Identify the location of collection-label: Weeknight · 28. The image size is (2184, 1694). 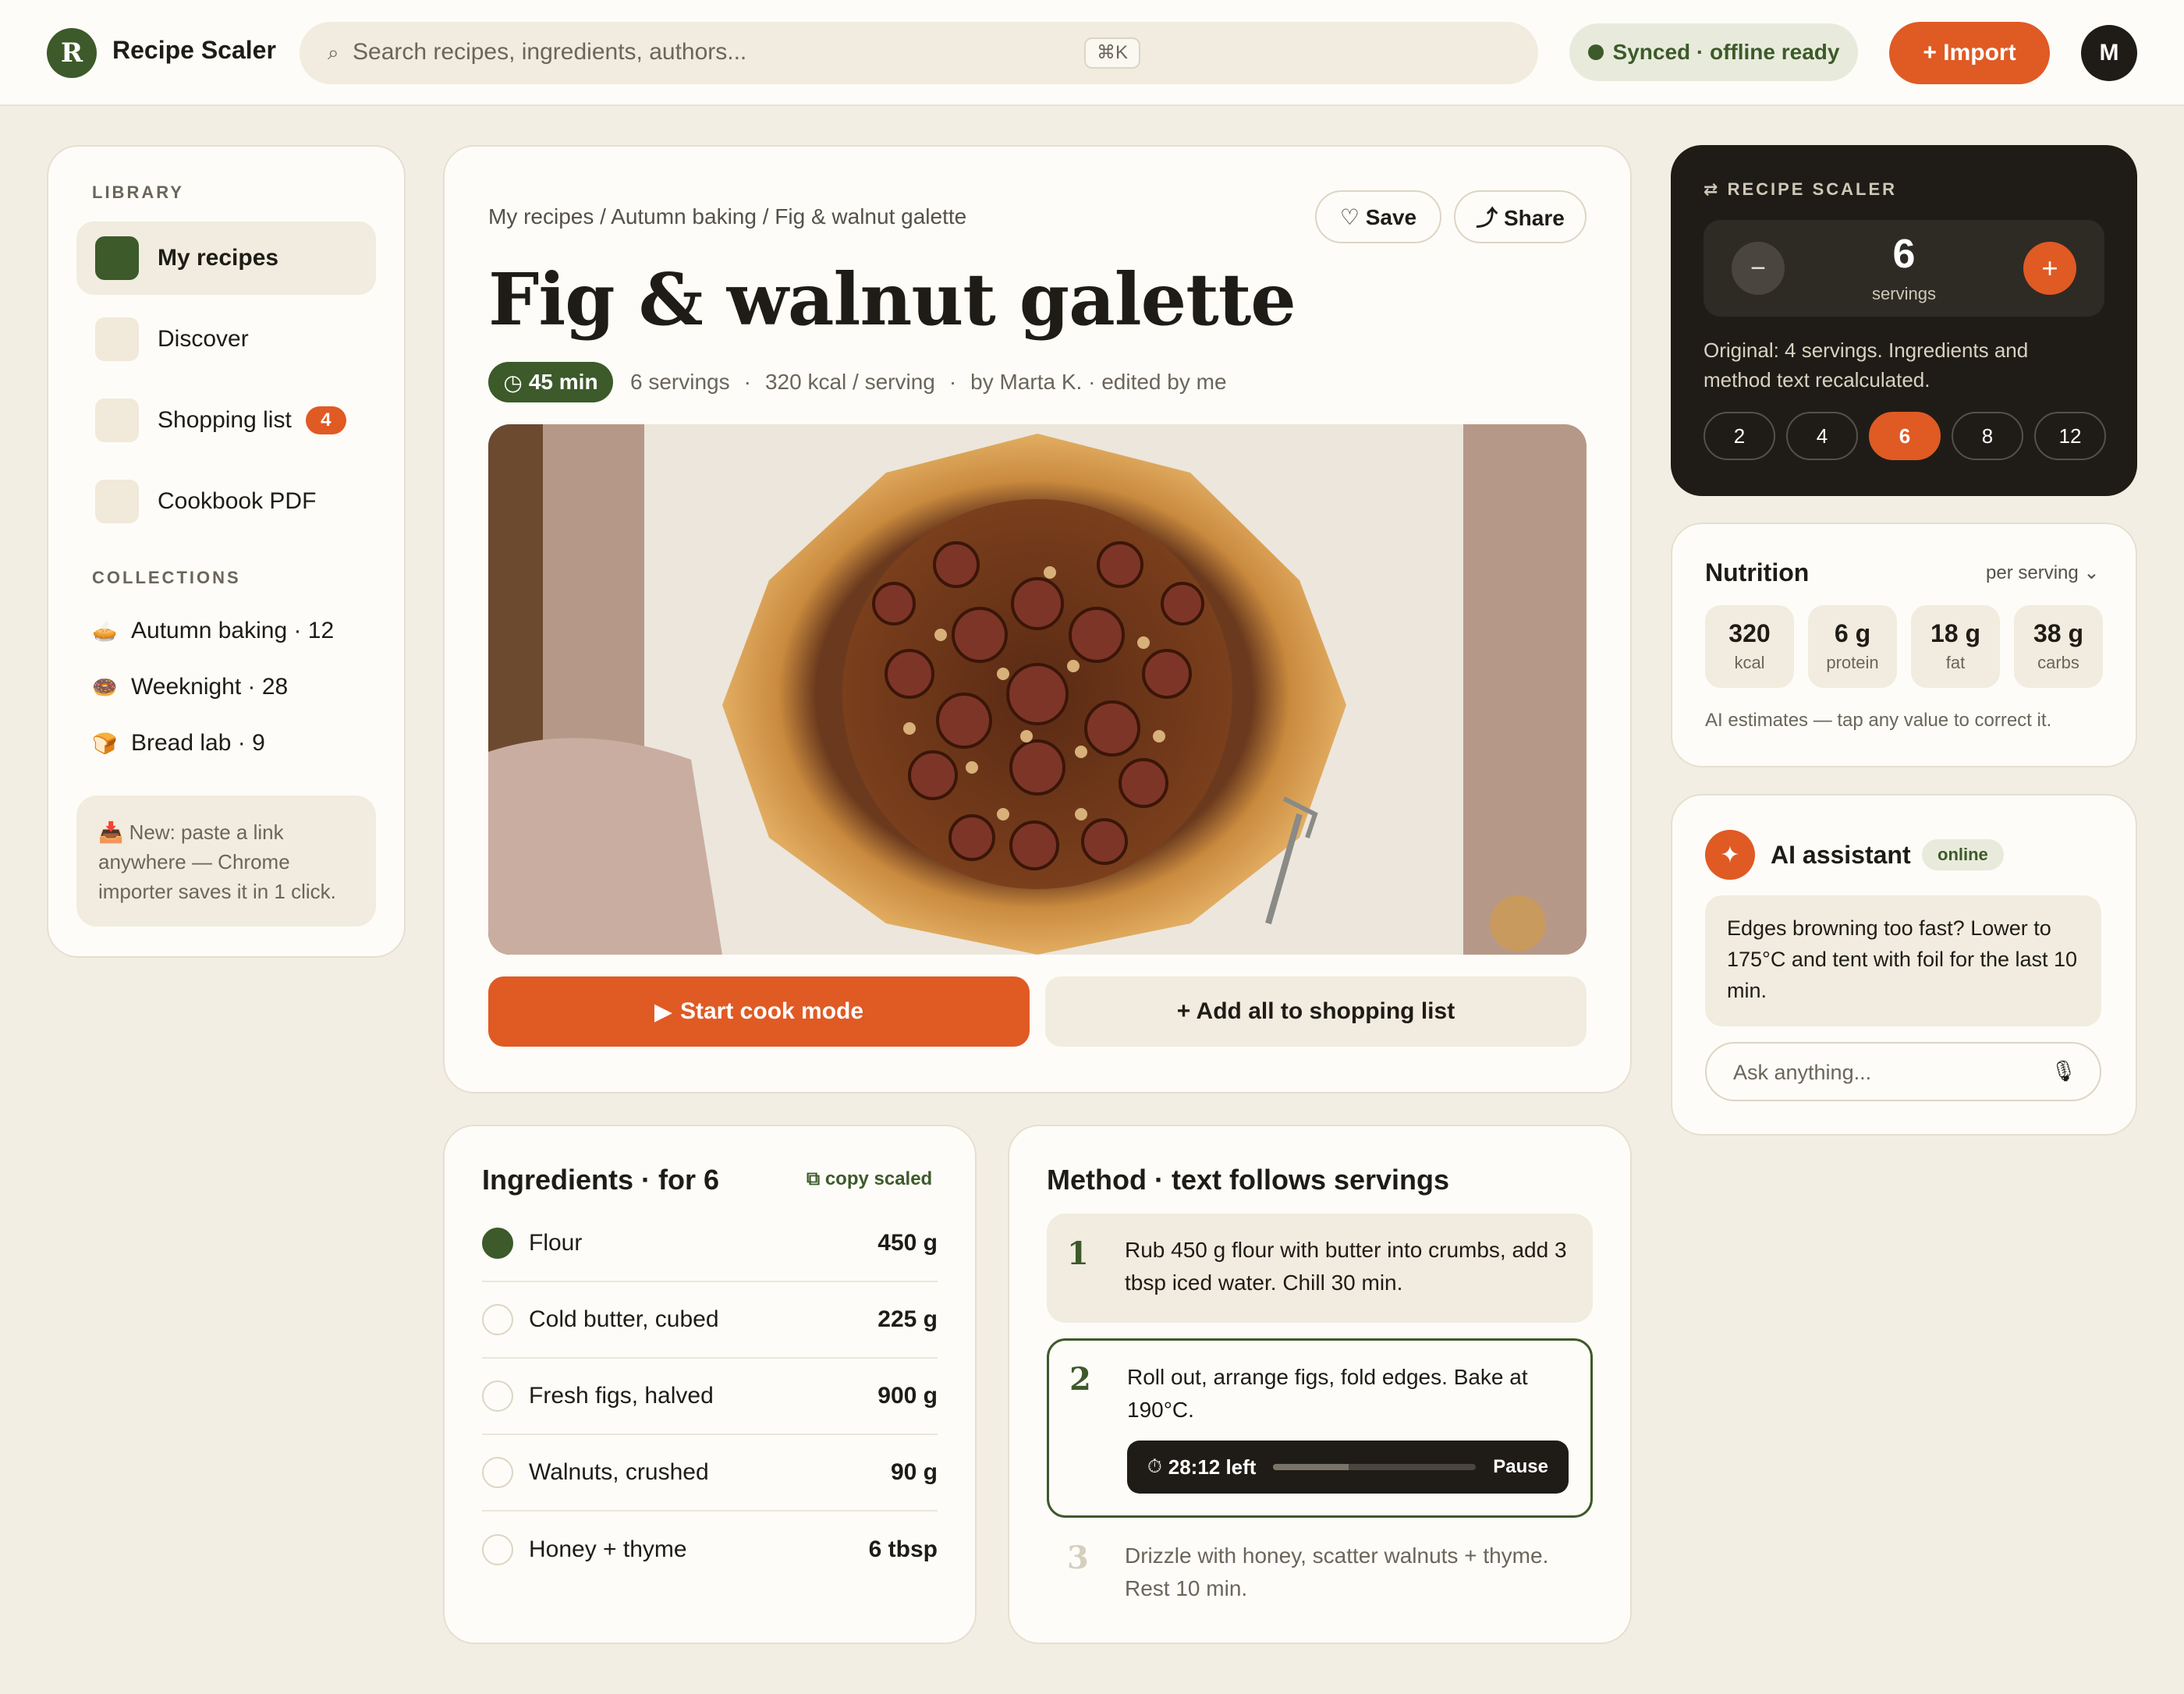
(210, 687).